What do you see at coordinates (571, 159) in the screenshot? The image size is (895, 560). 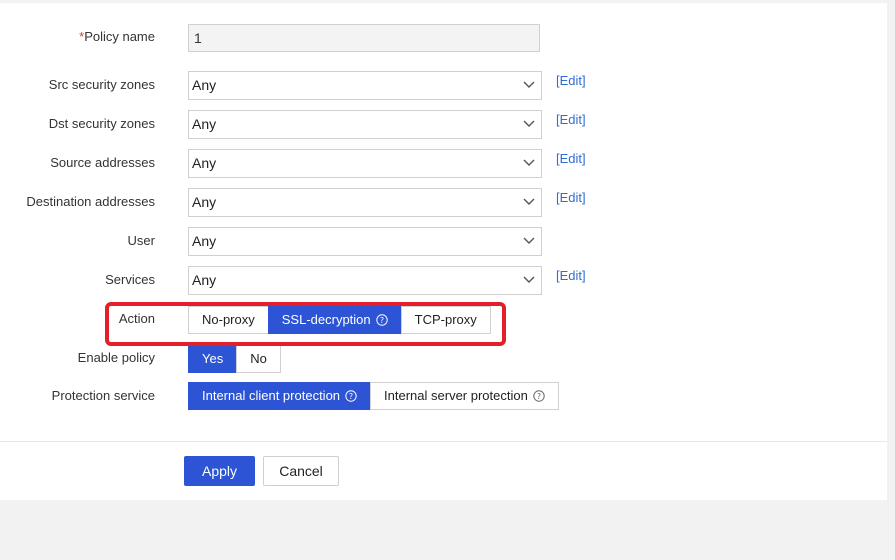 I see `src-addresses-edit-link: [Edit]` at bounding box center [571, 159].